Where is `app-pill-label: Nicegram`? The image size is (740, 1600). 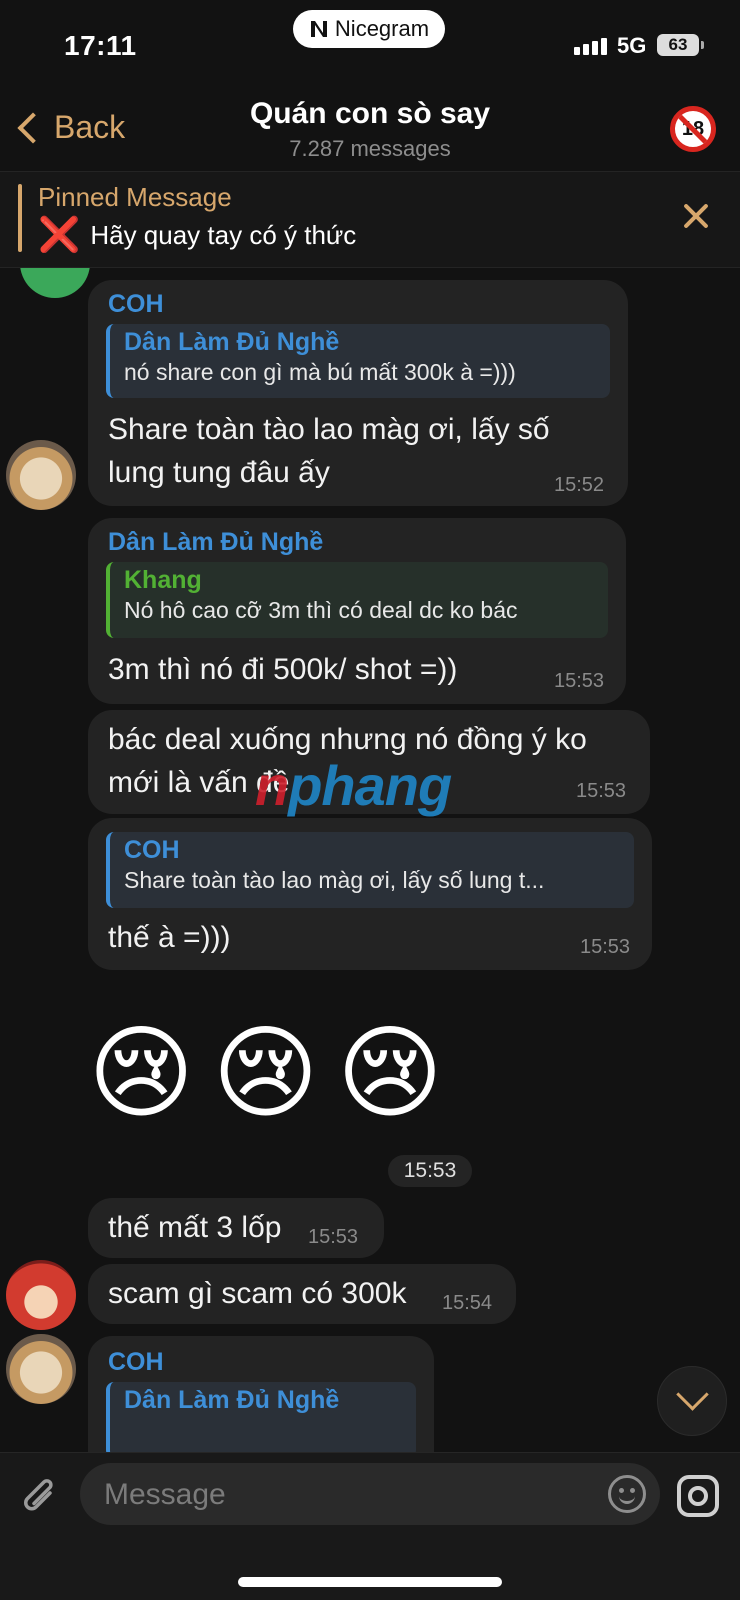 app-pill-label: Nicegram is located at coordinates (382, 28).